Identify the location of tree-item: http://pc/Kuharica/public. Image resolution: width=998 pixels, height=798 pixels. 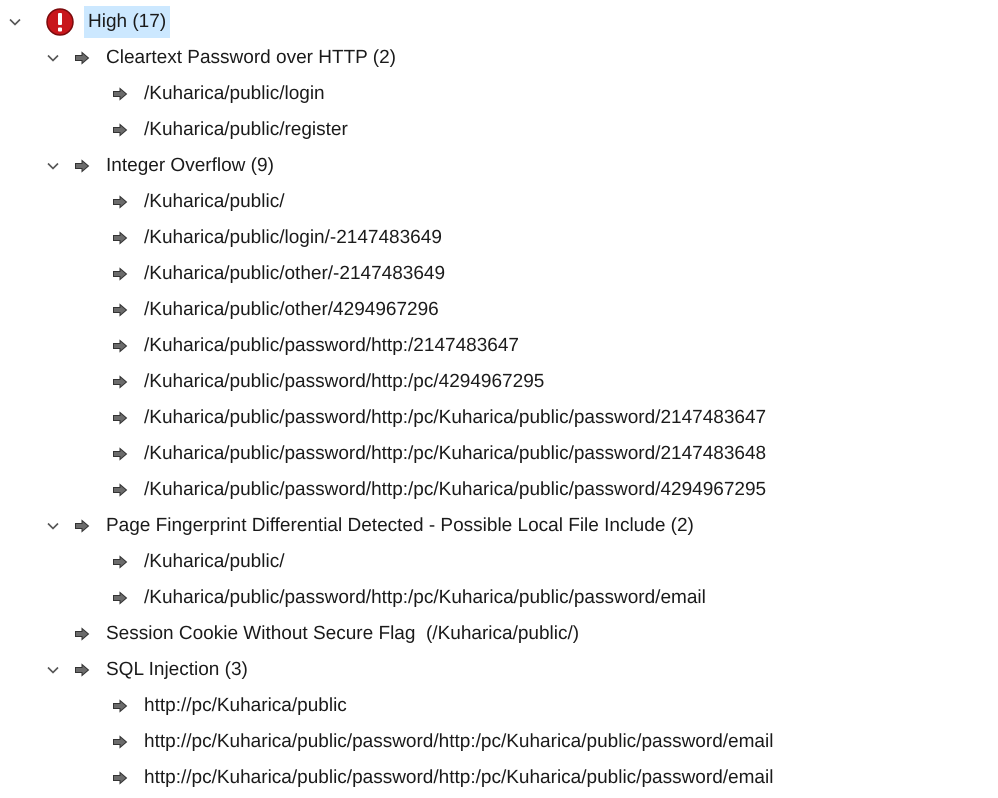
(245, 706).